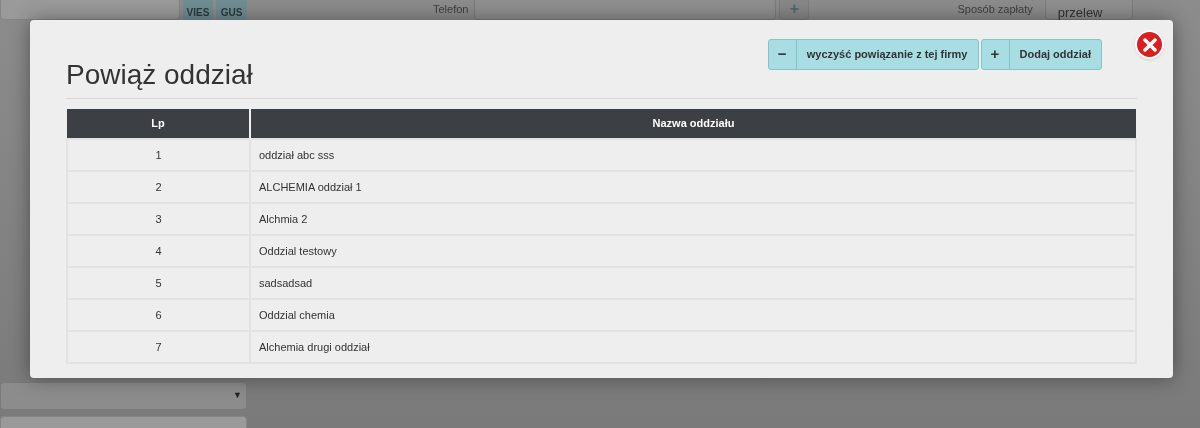 This screenshot has height=428, width=1200. What do you see at coordinates (625, 10) in the screenshot?
I see `phone-field` at bounding box center [625, 10].